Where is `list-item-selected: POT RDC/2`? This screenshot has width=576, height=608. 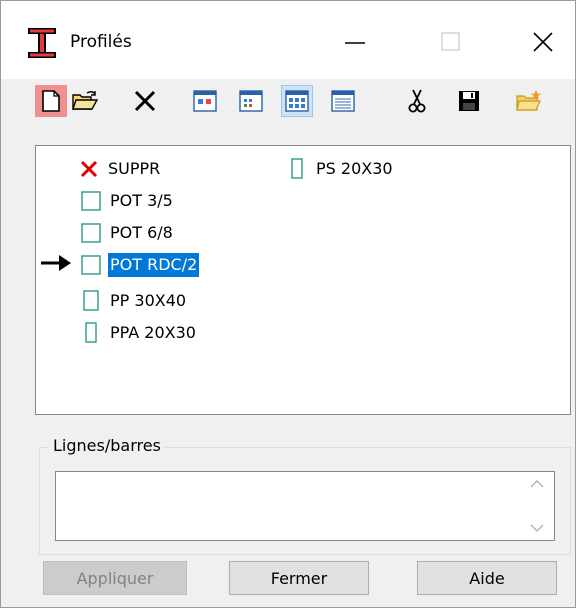 list-item-selected: POT RDC/2 is located at coordinates (140, 265).